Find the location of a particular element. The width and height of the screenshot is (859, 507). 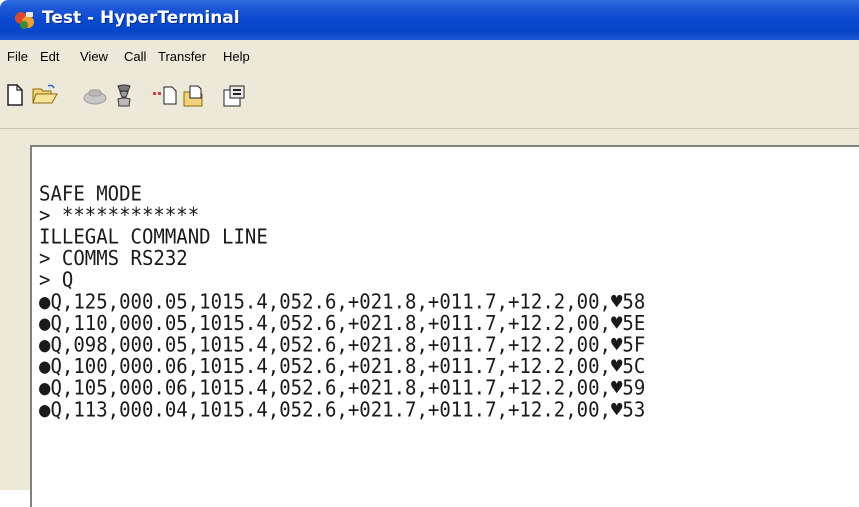

terminal-line: > COMMS RS232 is located at coordinates (113, 258).